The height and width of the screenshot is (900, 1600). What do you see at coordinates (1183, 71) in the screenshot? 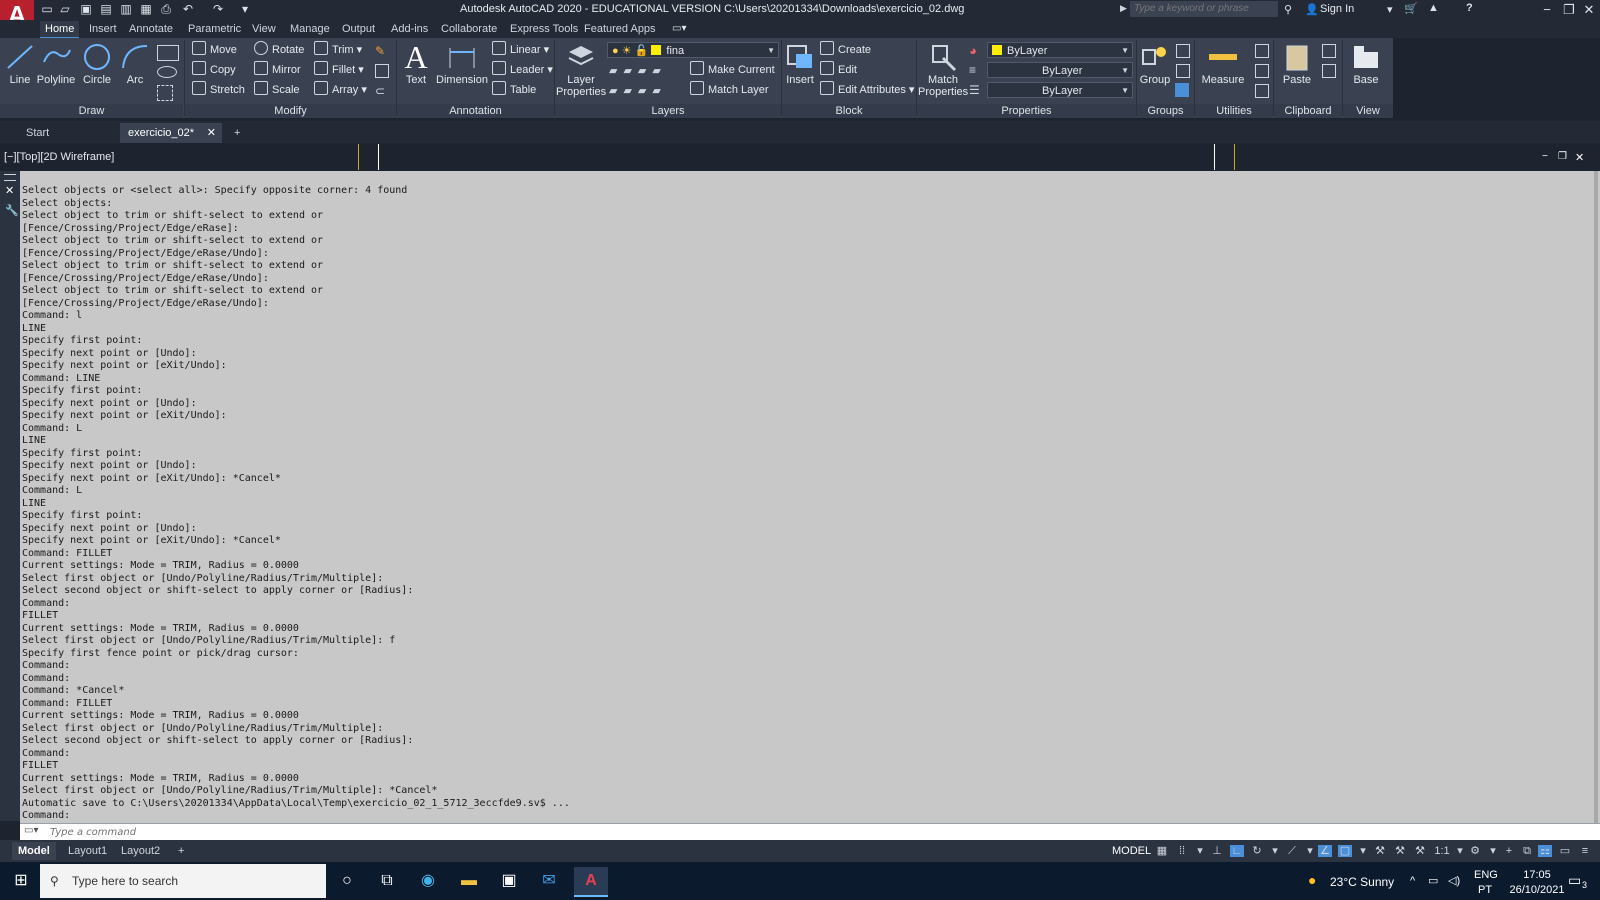
I see `group-edit-icon` at bounding box center [1183, 71].